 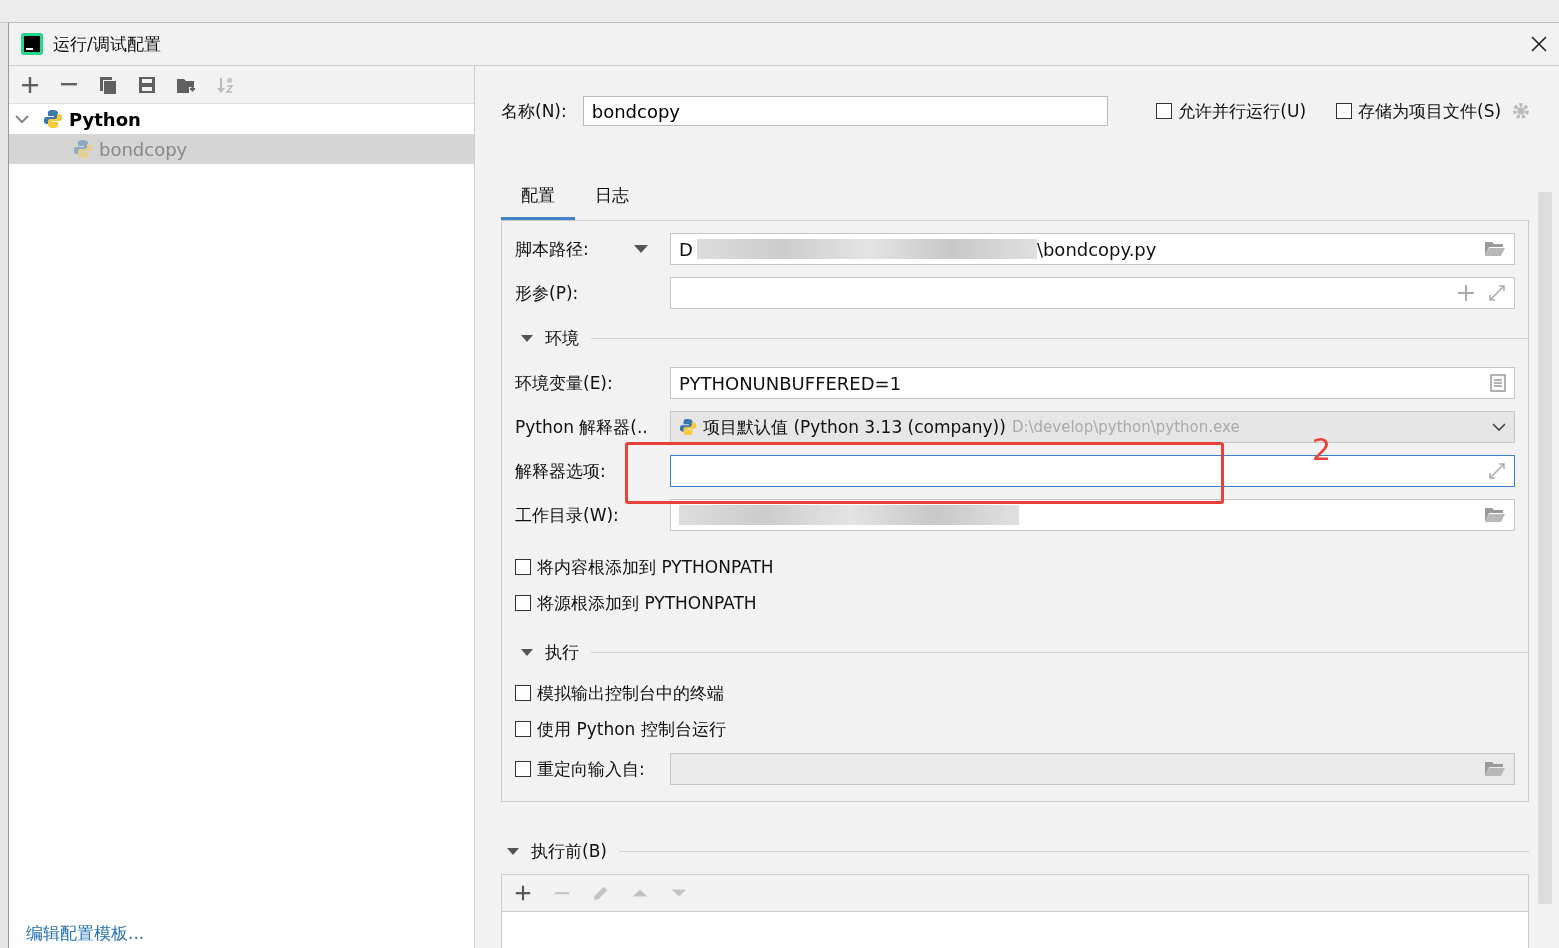 What do you see at coordinates (1092, 383) in the screenshot?
I see `input-field: PYTHONUNBUFFERED=1` at bounding box center [1092, 383].